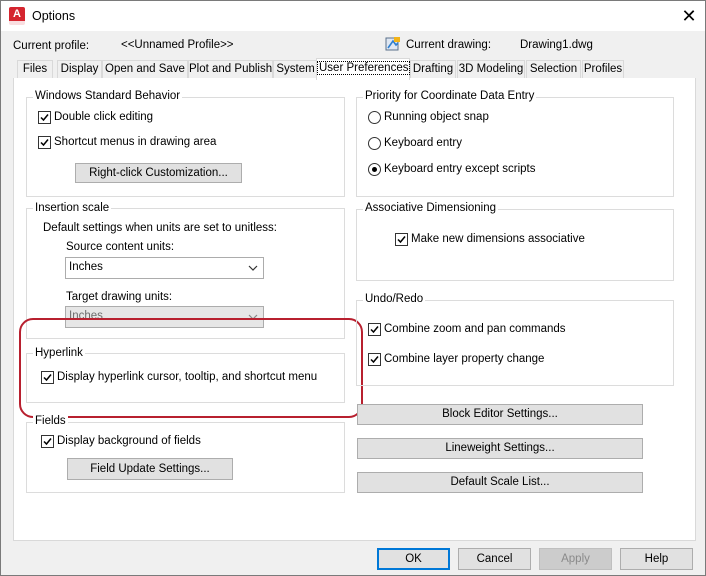 The image size is (706, 576). I want to click on tab-plot-and-publish: Plot and Publish, so click(230, 69).